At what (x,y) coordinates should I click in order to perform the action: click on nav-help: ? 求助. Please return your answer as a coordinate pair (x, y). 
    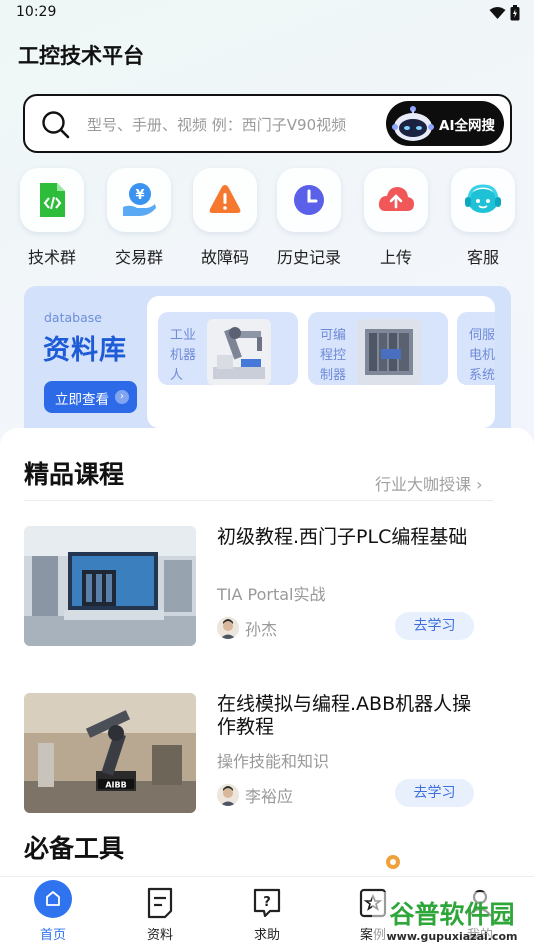
    Looking at the image, I should click on (267, 913).